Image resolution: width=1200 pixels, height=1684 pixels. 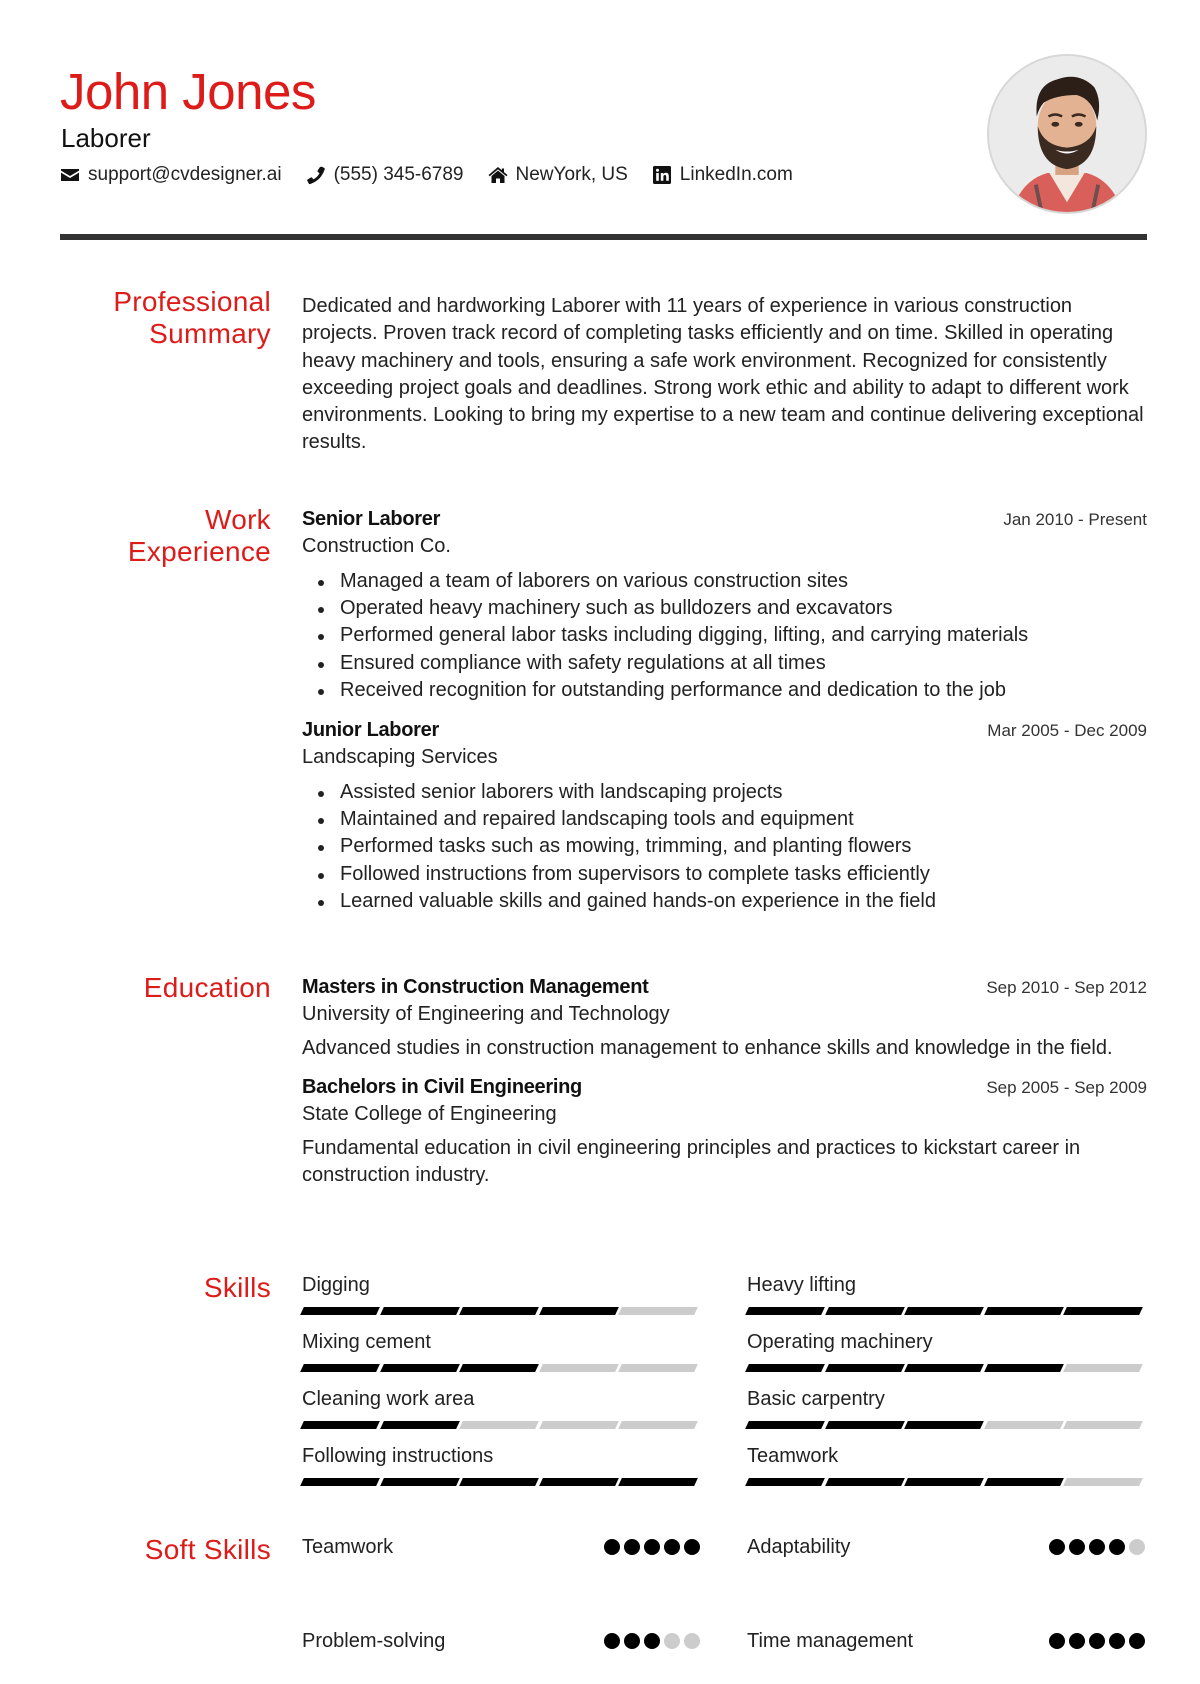 I want to click on envelope-icon, so click(x=70, y=175).